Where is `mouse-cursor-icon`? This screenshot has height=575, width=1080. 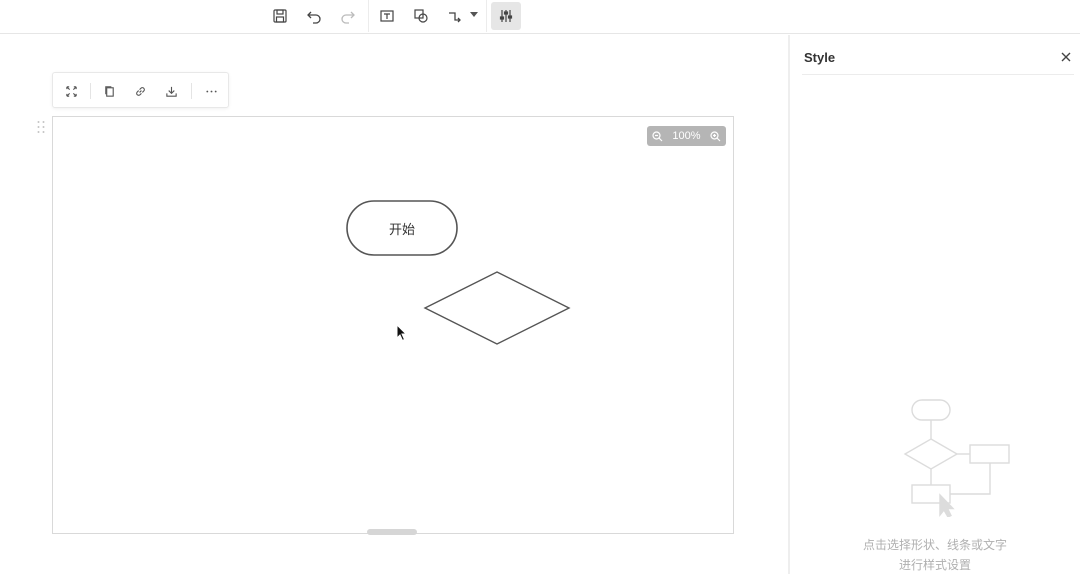 mouse-cursor-icon is located at coordinates (402, 333).